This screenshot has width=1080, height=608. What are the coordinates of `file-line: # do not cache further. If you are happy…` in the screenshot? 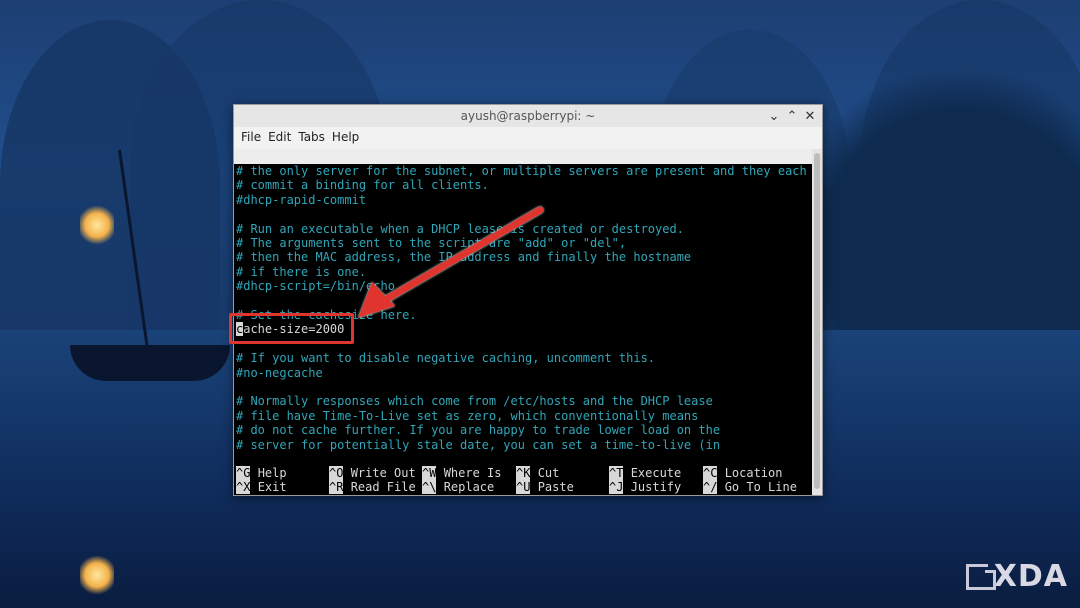 It's located at (478, 430).